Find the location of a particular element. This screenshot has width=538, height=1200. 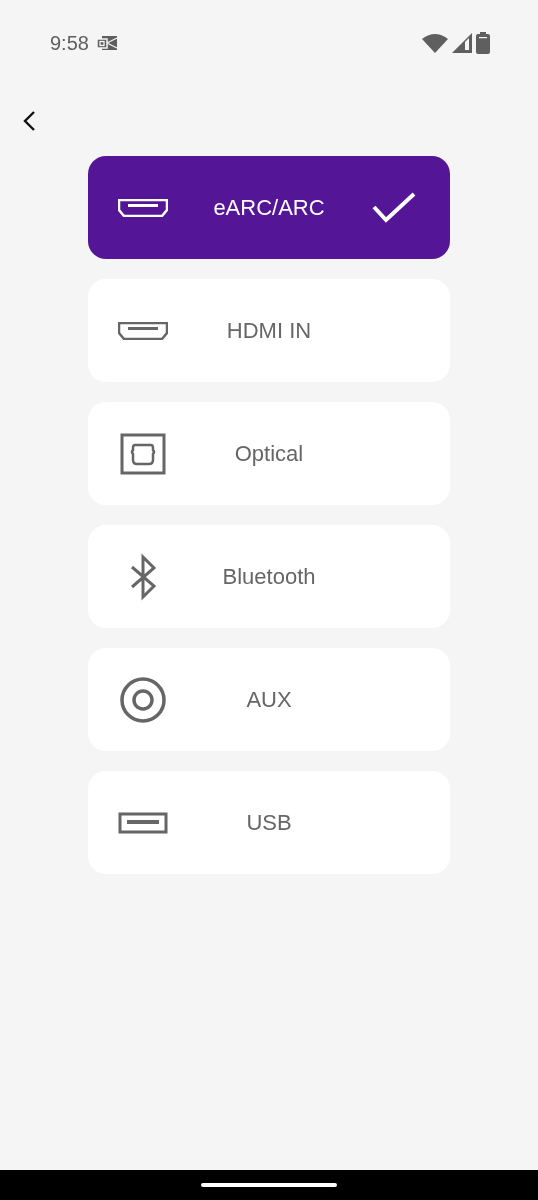

checkmark-icon is located at coordinates (394, 207).